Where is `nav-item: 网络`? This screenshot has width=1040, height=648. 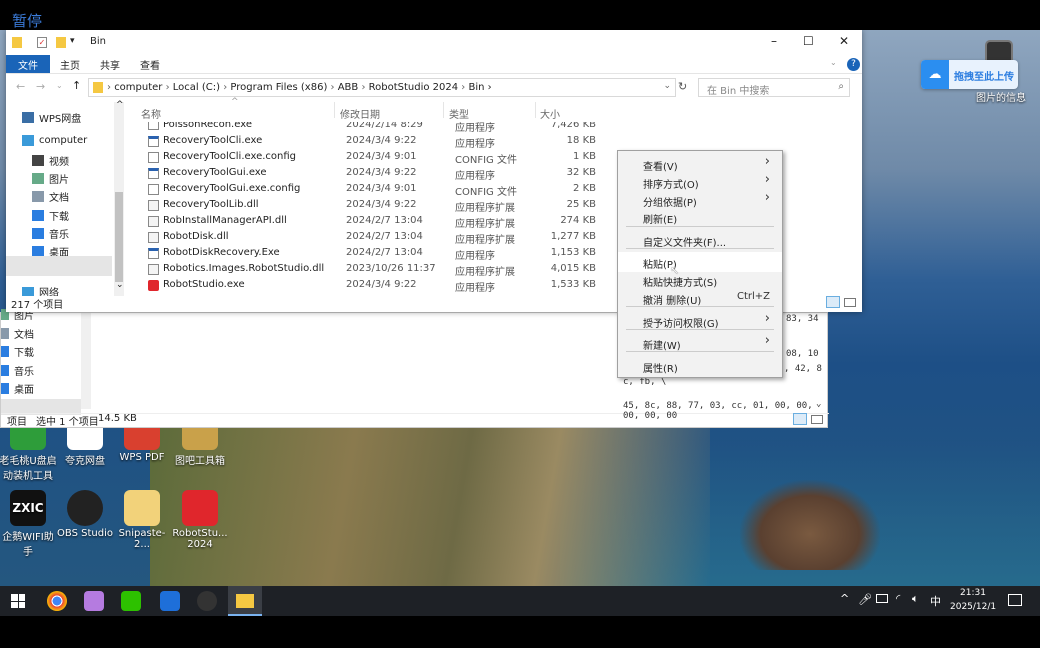
nav-item: 网络 is located at coordinates (40, 291).